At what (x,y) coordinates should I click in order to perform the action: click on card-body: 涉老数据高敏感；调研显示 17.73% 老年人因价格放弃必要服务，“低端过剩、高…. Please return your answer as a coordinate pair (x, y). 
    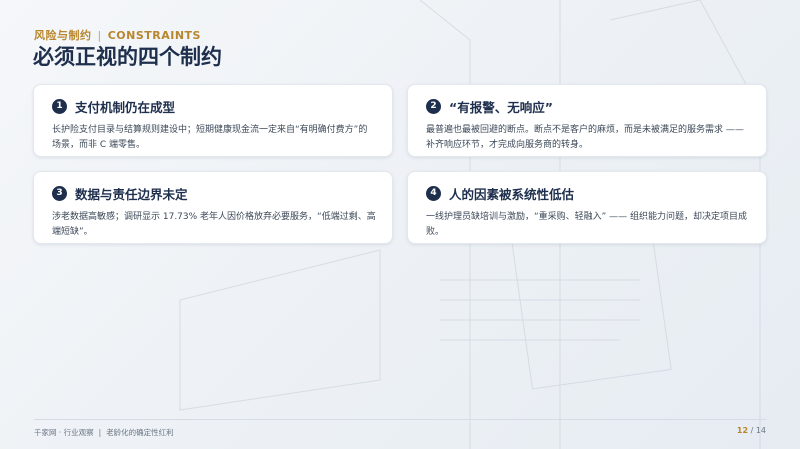
    Looking at the image, I should click on (214, 224).